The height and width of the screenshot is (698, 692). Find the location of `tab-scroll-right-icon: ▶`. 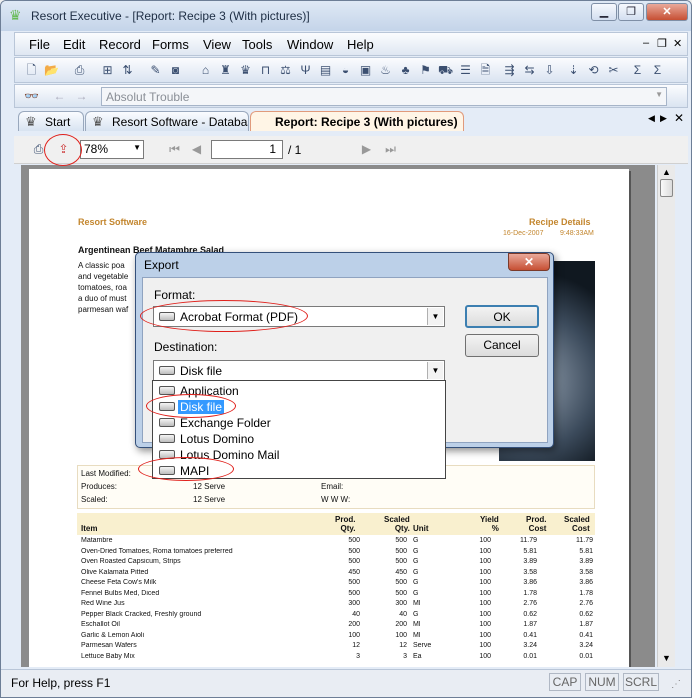

tab-scroll-right-icon: ▶ is located at coordinates (663, 118).